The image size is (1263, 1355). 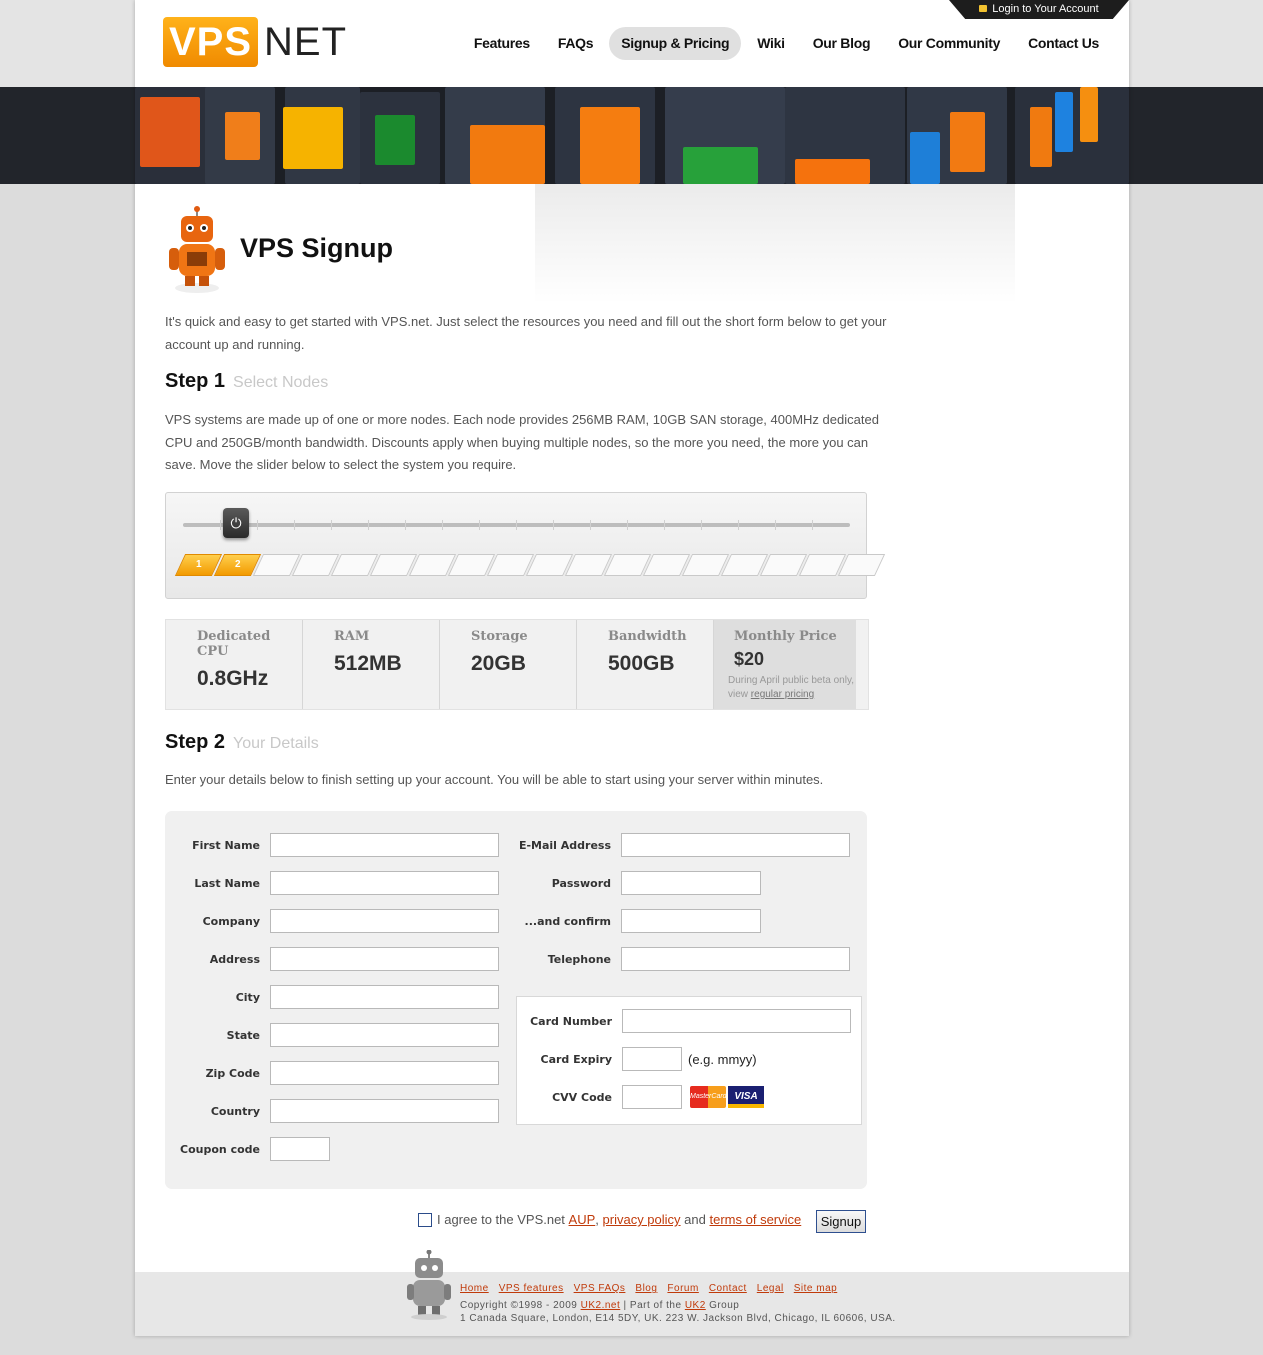 I want to click on email-label: E-Mail Address, so click(x=564, y=845).